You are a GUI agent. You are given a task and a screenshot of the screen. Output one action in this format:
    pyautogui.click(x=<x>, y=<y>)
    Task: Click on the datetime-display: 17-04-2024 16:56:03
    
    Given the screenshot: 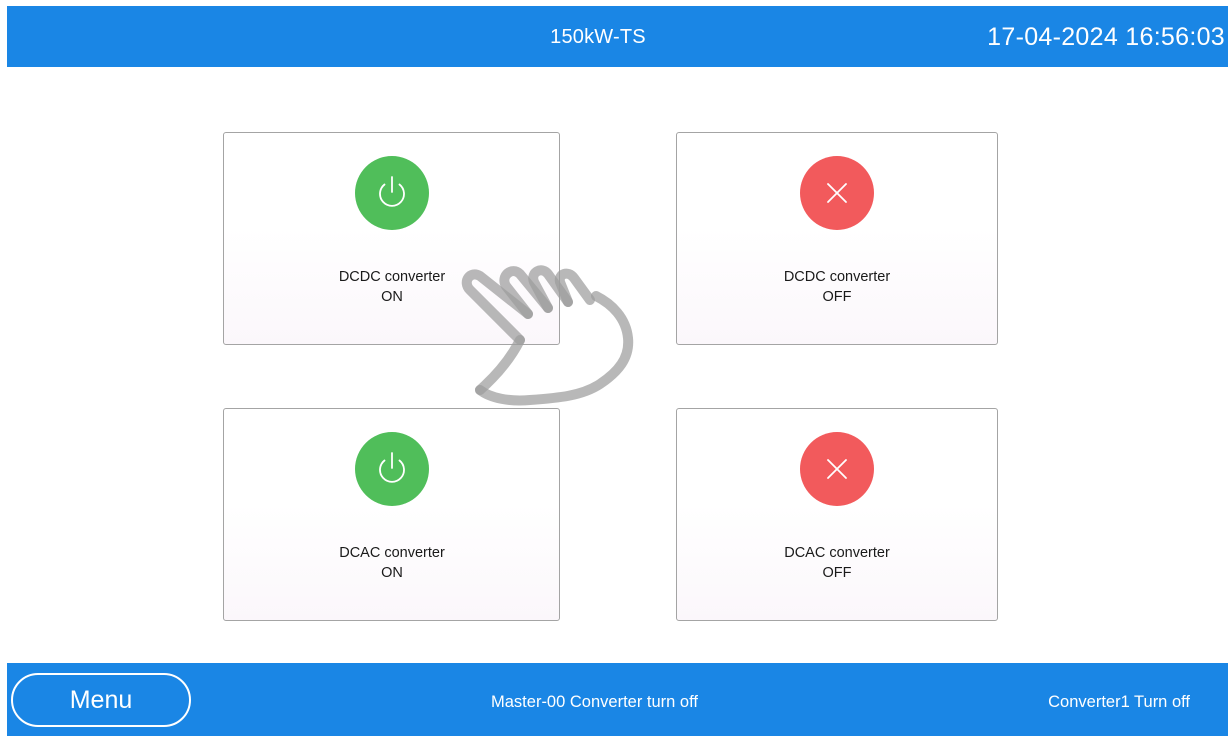 What is the action you would take?
    pyautogui.click(x=1106, y=37)
    